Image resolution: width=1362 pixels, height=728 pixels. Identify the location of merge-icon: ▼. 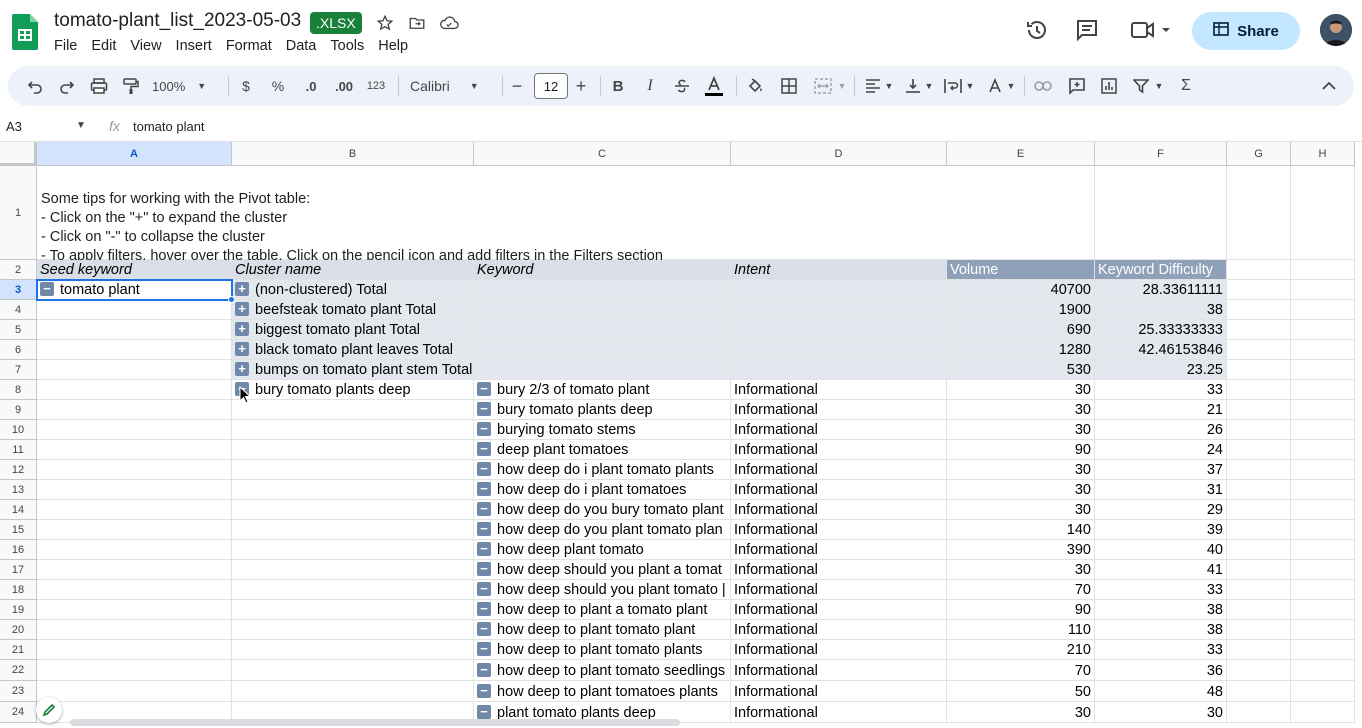
(830, 86).